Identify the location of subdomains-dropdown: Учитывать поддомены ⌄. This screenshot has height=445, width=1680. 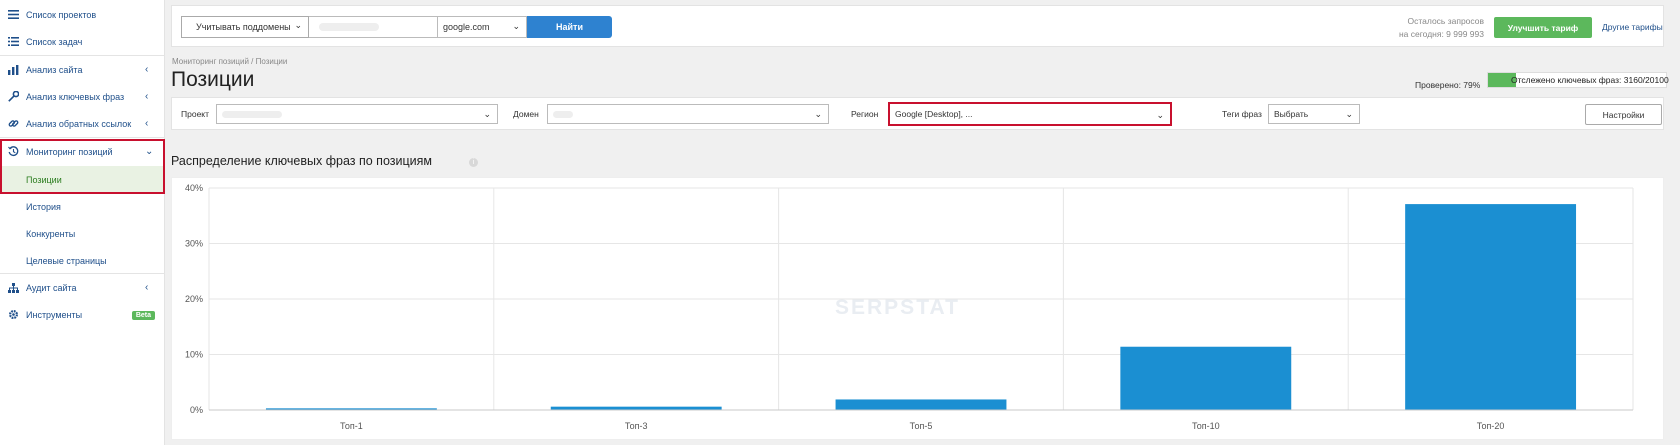
(245, 27).